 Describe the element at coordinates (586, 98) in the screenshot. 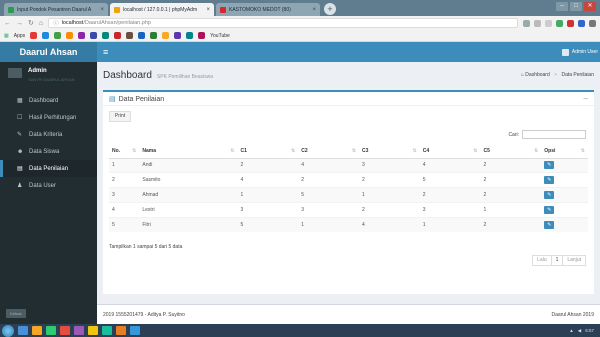

I see `collapse-icon: –` at that location.